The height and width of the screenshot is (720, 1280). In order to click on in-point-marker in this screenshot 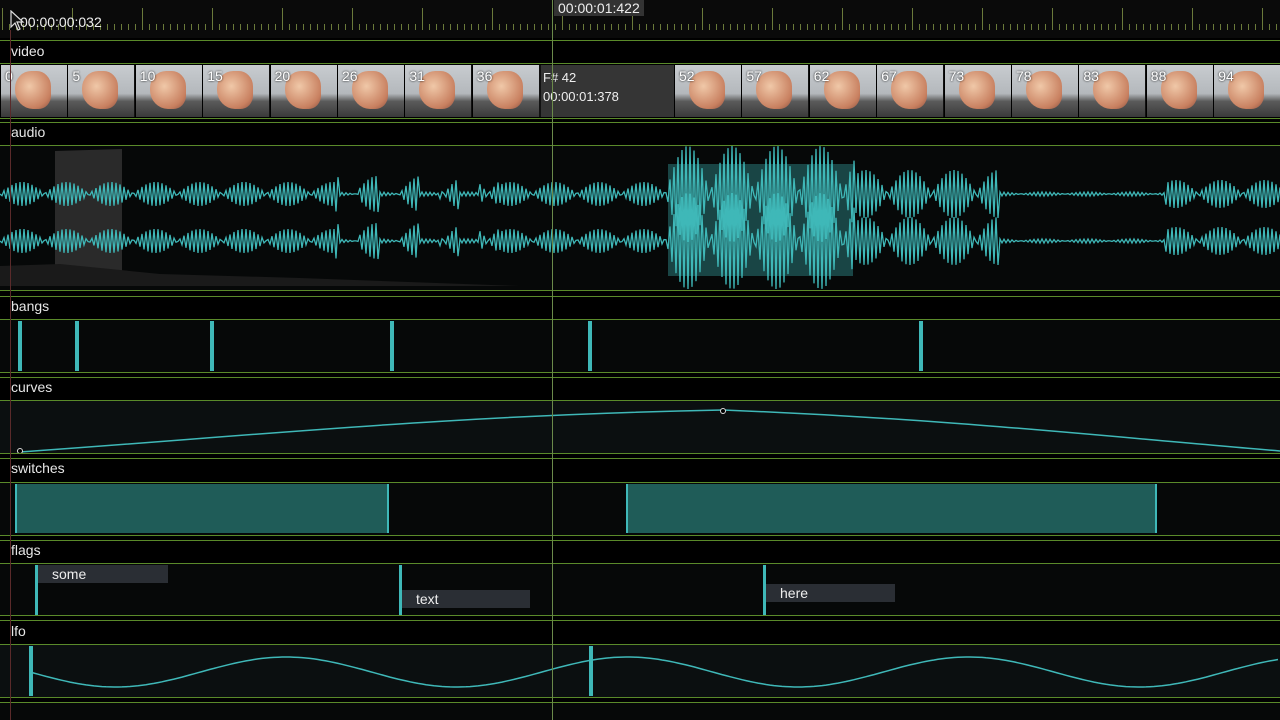, I will do `click(10, 375)`.